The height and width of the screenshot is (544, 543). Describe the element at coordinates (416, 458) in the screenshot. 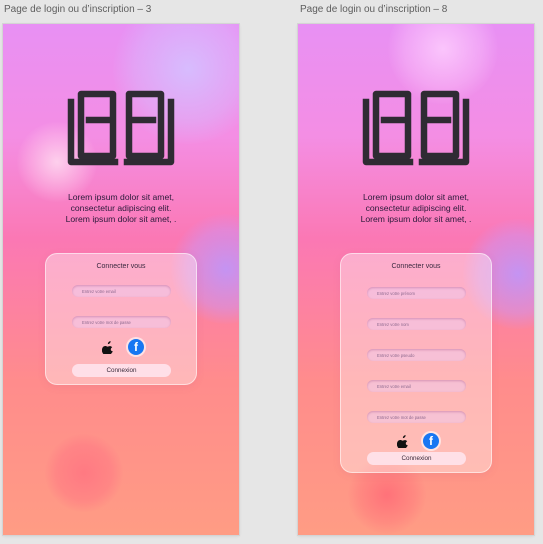

I see `signup-button: Connexion` at that location.